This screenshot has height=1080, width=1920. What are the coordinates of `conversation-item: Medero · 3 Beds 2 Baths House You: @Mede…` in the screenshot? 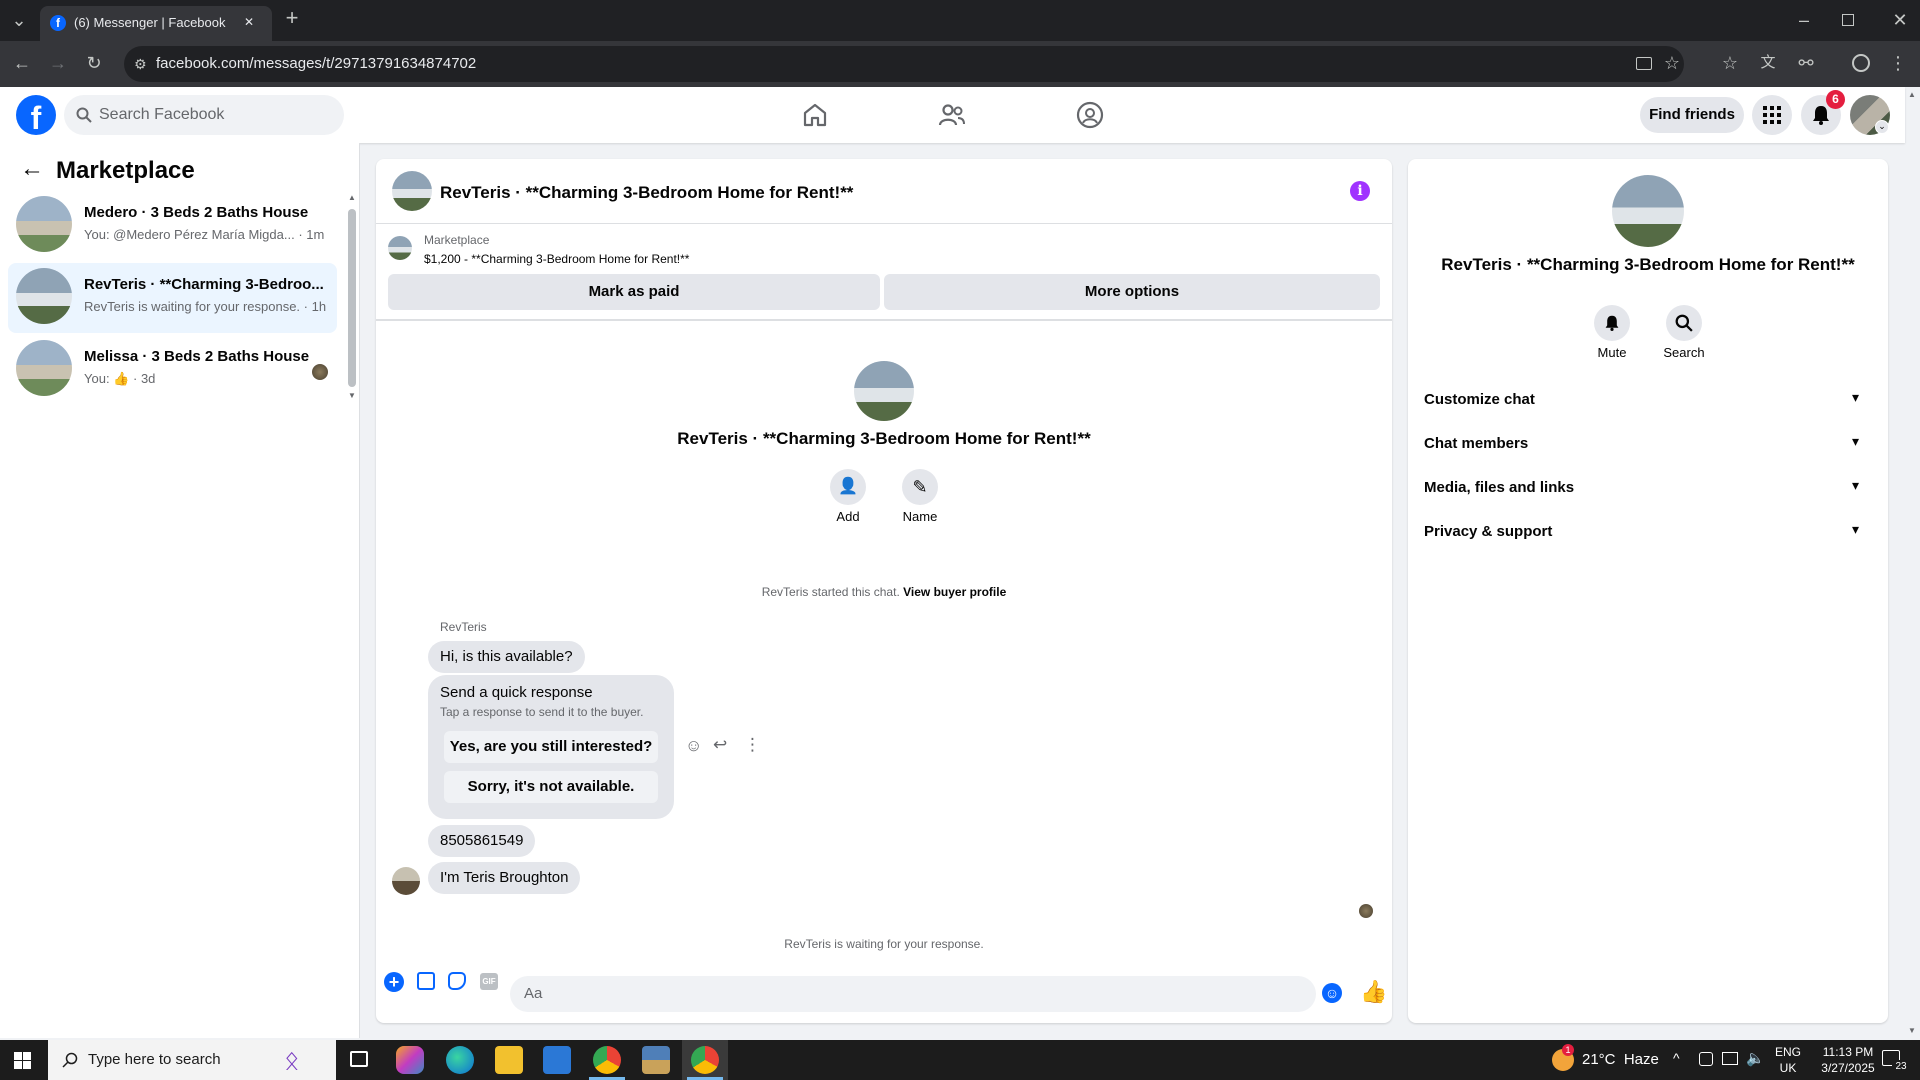 It's located at (172, 226).